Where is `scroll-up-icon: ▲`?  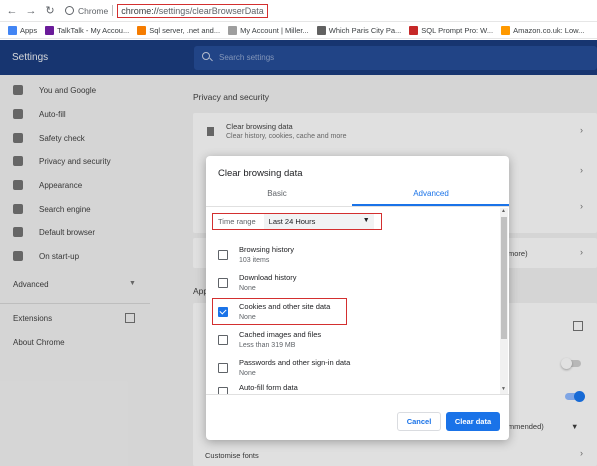
scroll-up-icon: ▲ is located at coordinates (503, 211).